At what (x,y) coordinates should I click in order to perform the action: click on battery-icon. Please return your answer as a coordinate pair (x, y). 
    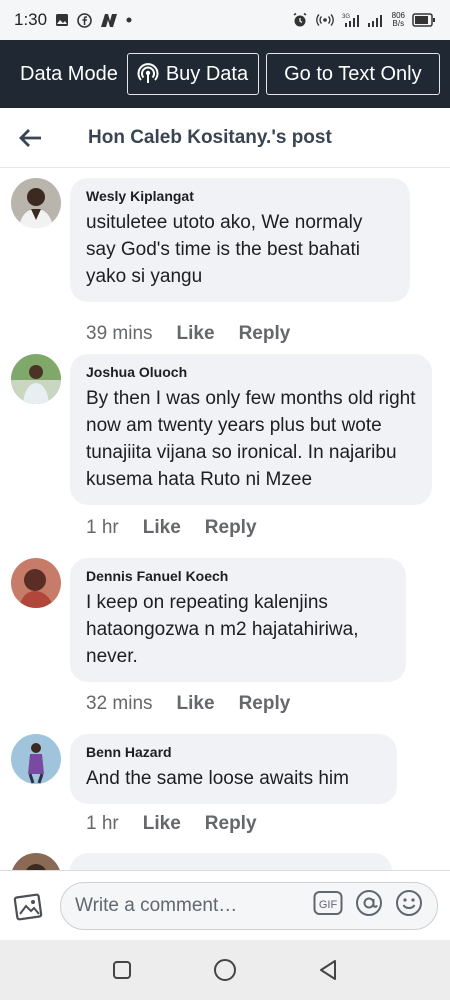
    Looking at the image, I should click on (424, 20).